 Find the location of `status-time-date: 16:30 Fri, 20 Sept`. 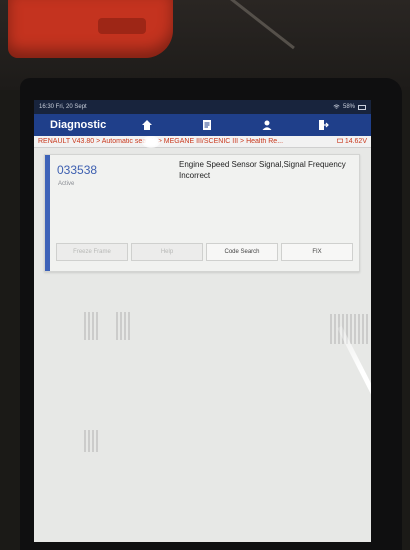

status-time-date: 16:30 Fri, 20 Sept is located at coordinates (63, 107).